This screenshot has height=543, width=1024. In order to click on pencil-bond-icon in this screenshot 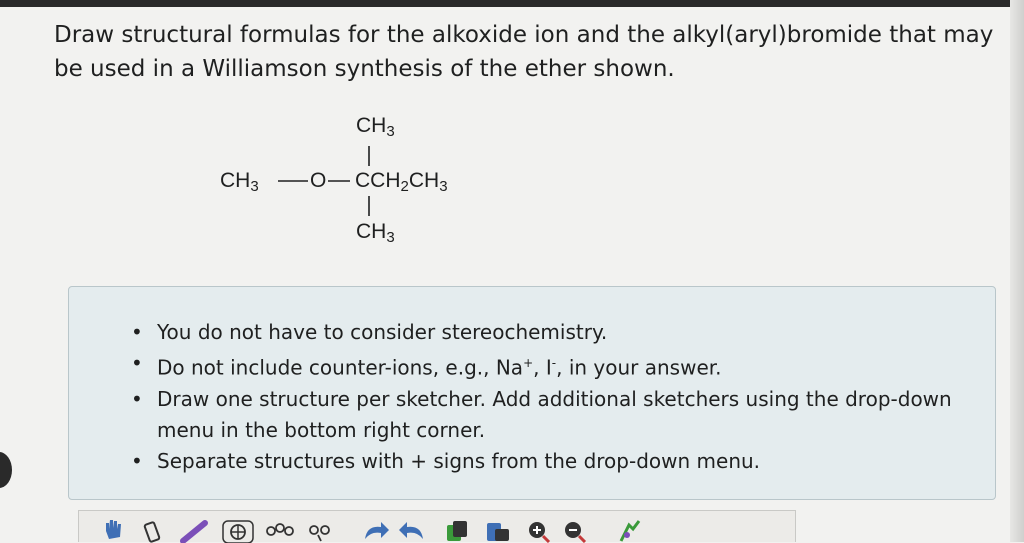, I will do `click(193, 530)`.